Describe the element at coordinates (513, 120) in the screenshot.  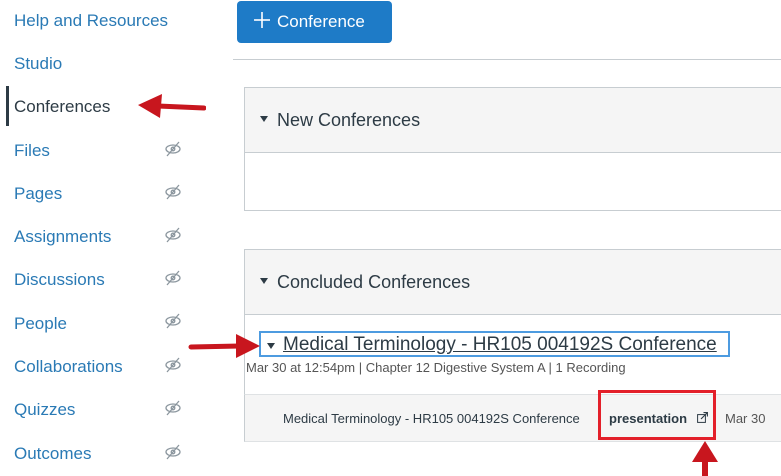
I see `new-conferences-header: New Conferences` at that location.